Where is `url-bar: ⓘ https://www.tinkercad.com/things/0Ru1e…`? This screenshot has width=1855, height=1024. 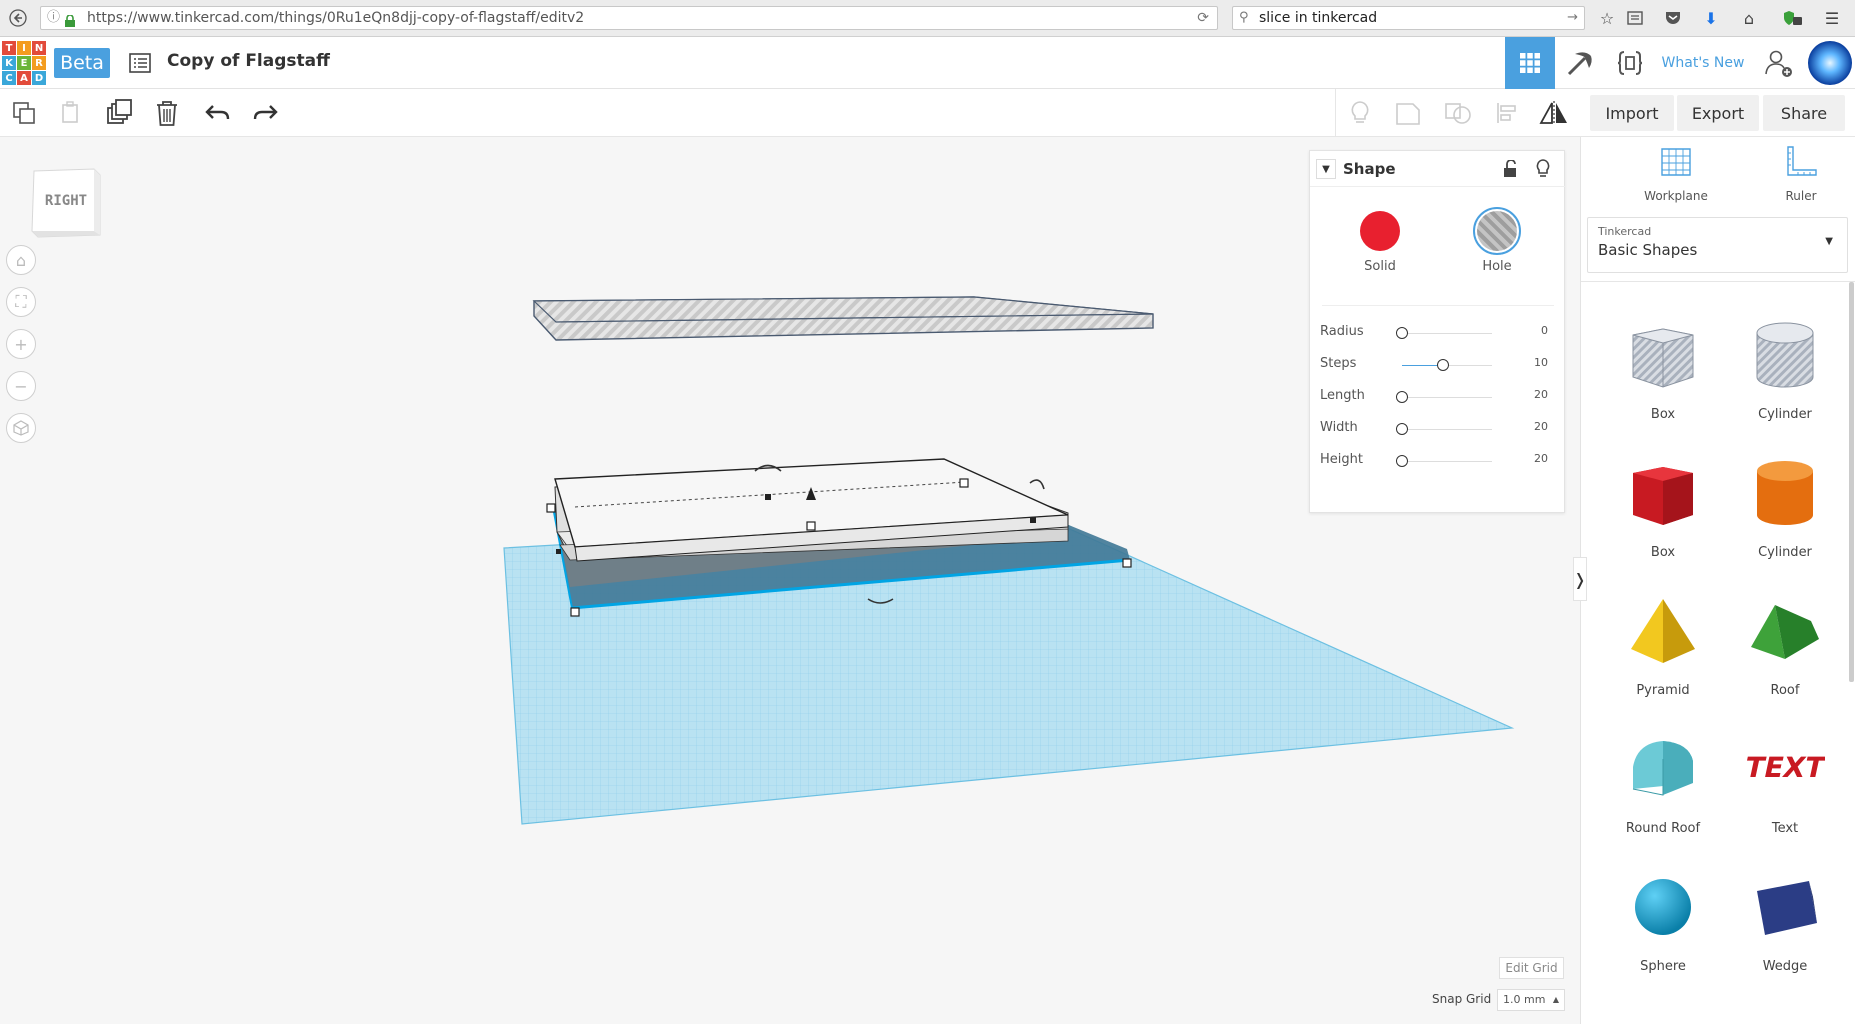
url-bar: ⓘ https://www.tinkercad.com/things/0Ru1e… is located at coordinates (629, 18).